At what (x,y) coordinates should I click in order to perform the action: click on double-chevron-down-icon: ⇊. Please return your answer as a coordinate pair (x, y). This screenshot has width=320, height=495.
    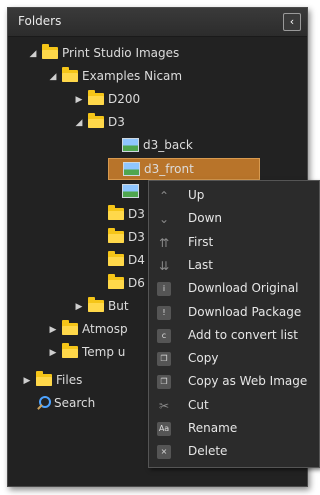
    Looking at the image, I should click on (164, 265).